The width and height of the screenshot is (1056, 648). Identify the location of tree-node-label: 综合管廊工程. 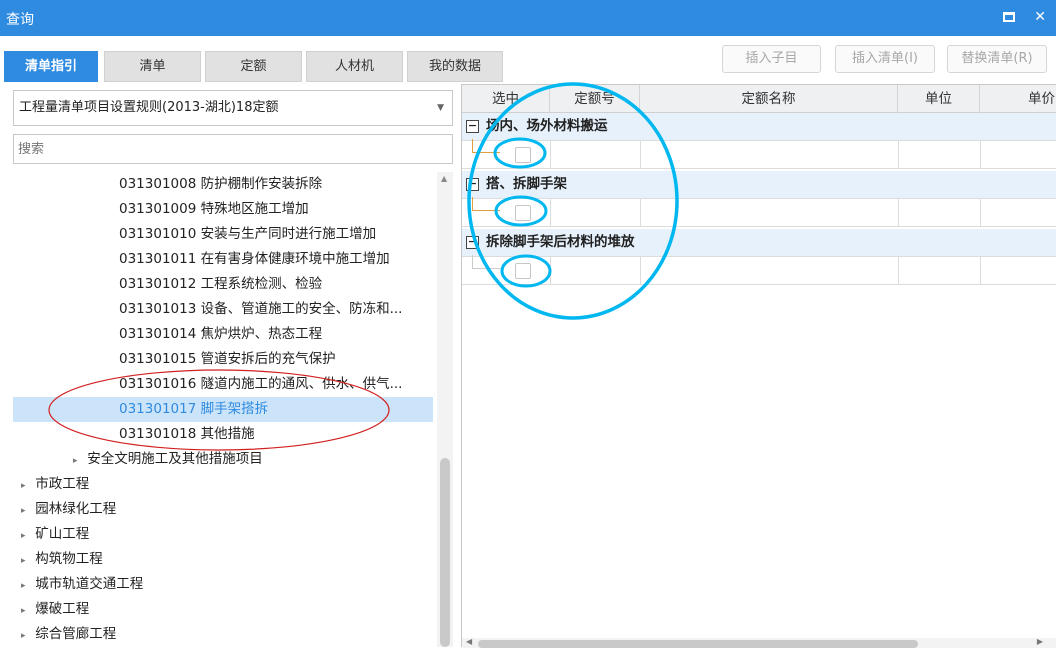
(76, 634).